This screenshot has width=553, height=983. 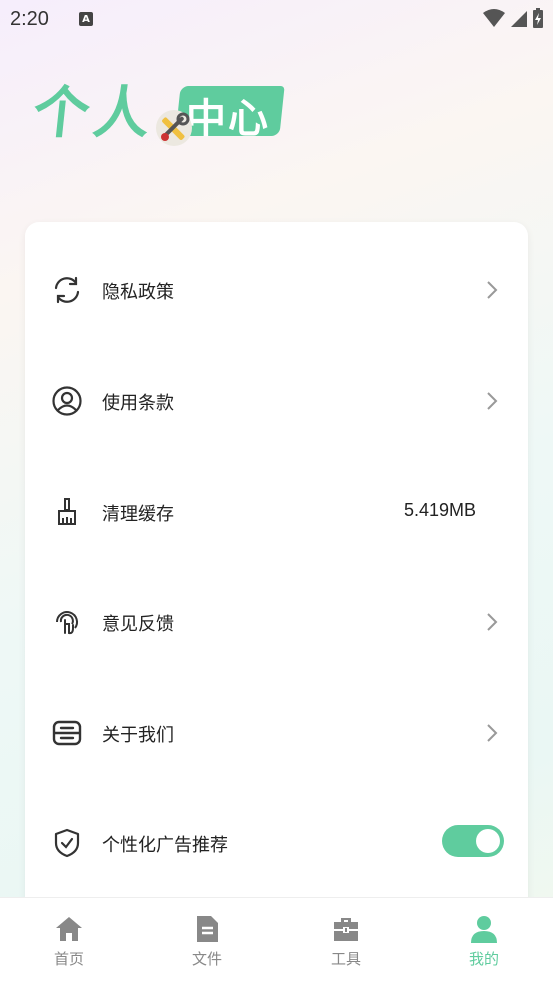 What do you see at coordinates (345, 959) in the screenshot?
I see `tab-label: 工具` at bounding box center [345, 959].